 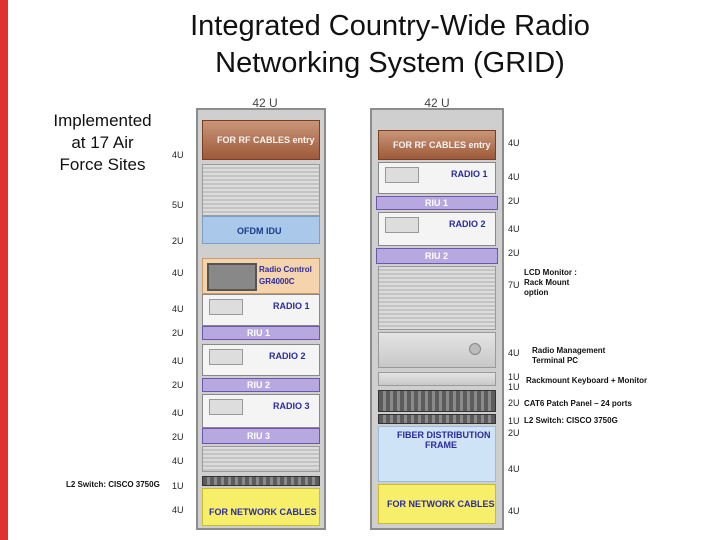 I want to click on switch-note: L2 Switch: CISCO 3750G, so click(x=571, y=420).